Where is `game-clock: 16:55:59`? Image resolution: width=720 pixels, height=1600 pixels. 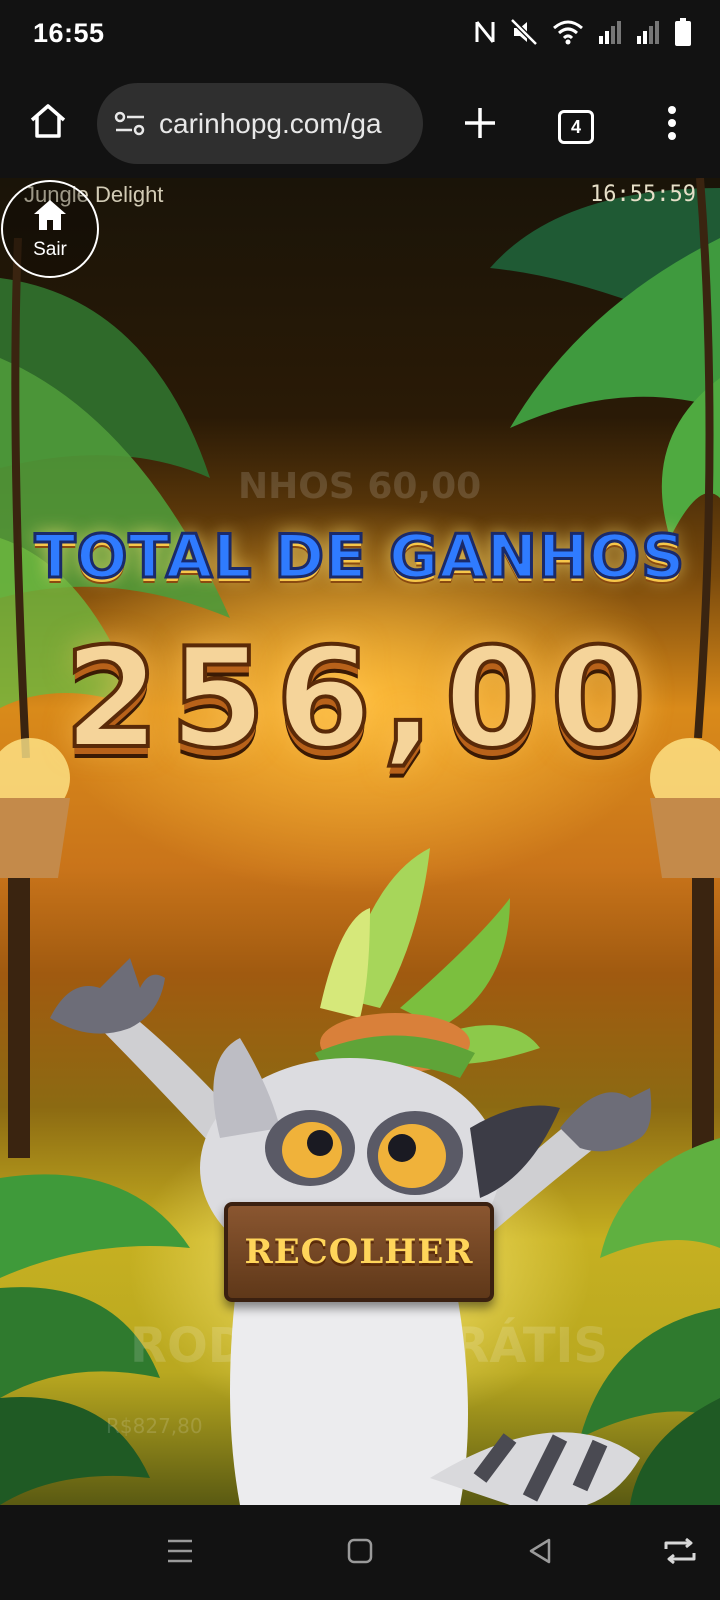
game-clock: 16:55:59 is located at coordinates (643, 194).